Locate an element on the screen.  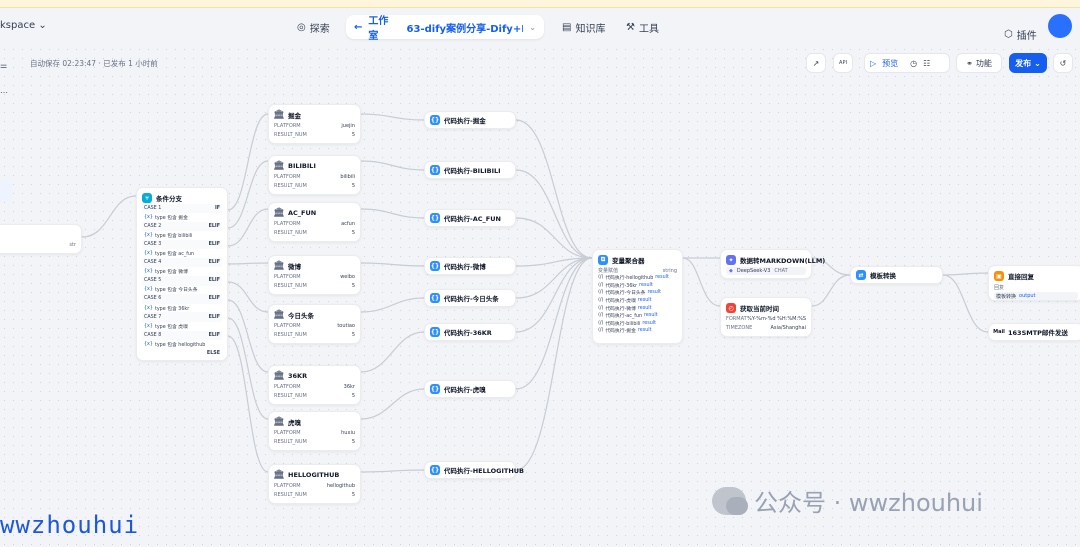
node-title: 获取当前时间 is located at coordinates (759, 309).